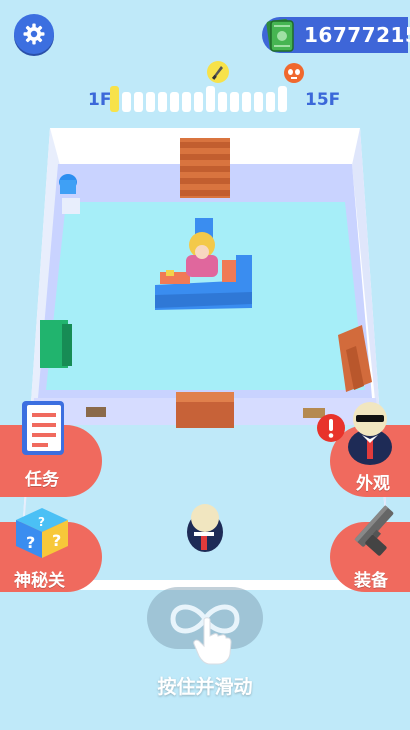 Image resolution: width=410 pixels, height=730 pixels. I want to click on cash-stack-icon, so click(280, 35).